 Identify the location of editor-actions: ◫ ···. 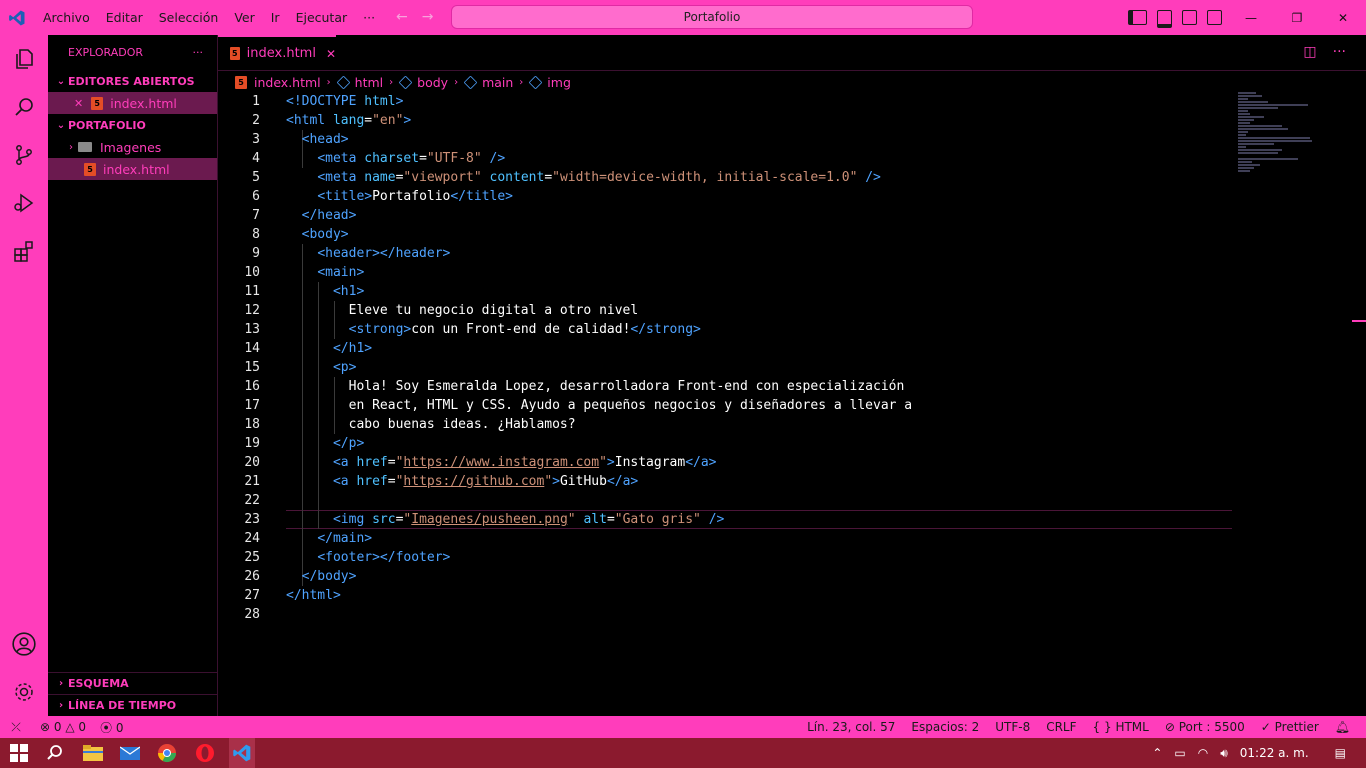
(1324, 52).